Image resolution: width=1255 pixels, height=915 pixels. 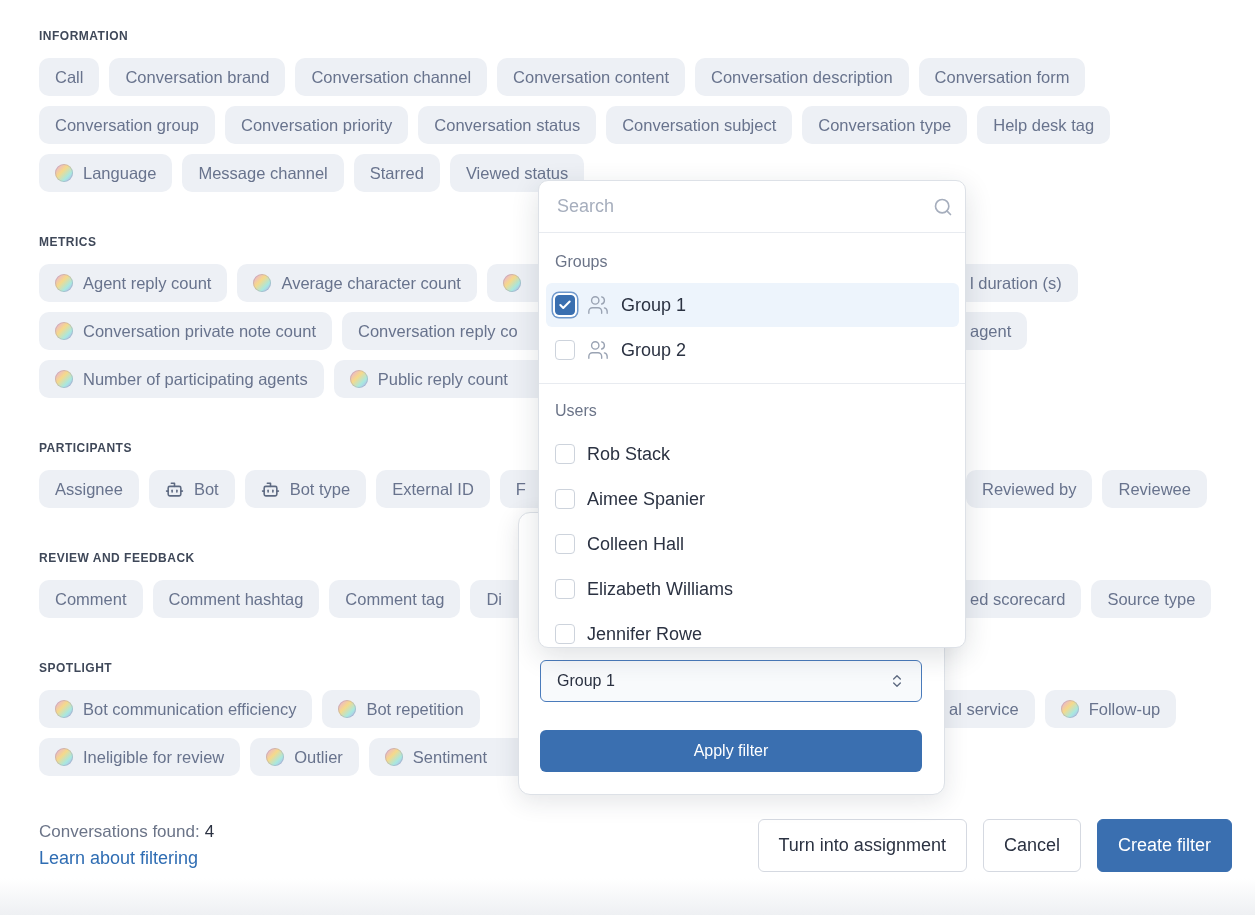 I want to click on filter-chip: Sentiment, so click(x=443, y=757).